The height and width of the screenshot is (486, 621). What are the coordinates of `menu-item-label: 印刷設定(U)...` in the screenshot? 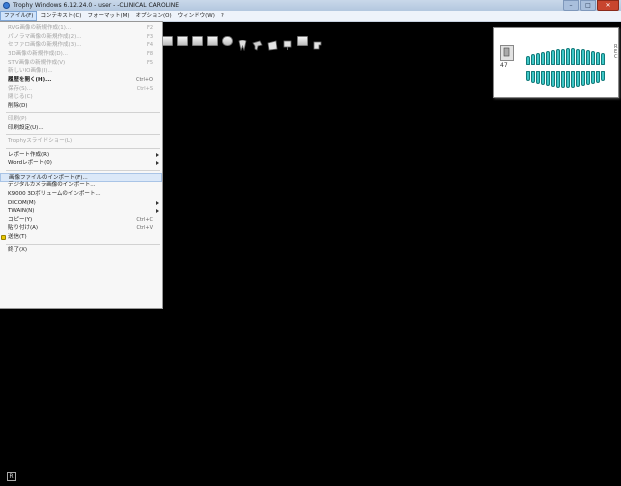 It's located at (26, 127).